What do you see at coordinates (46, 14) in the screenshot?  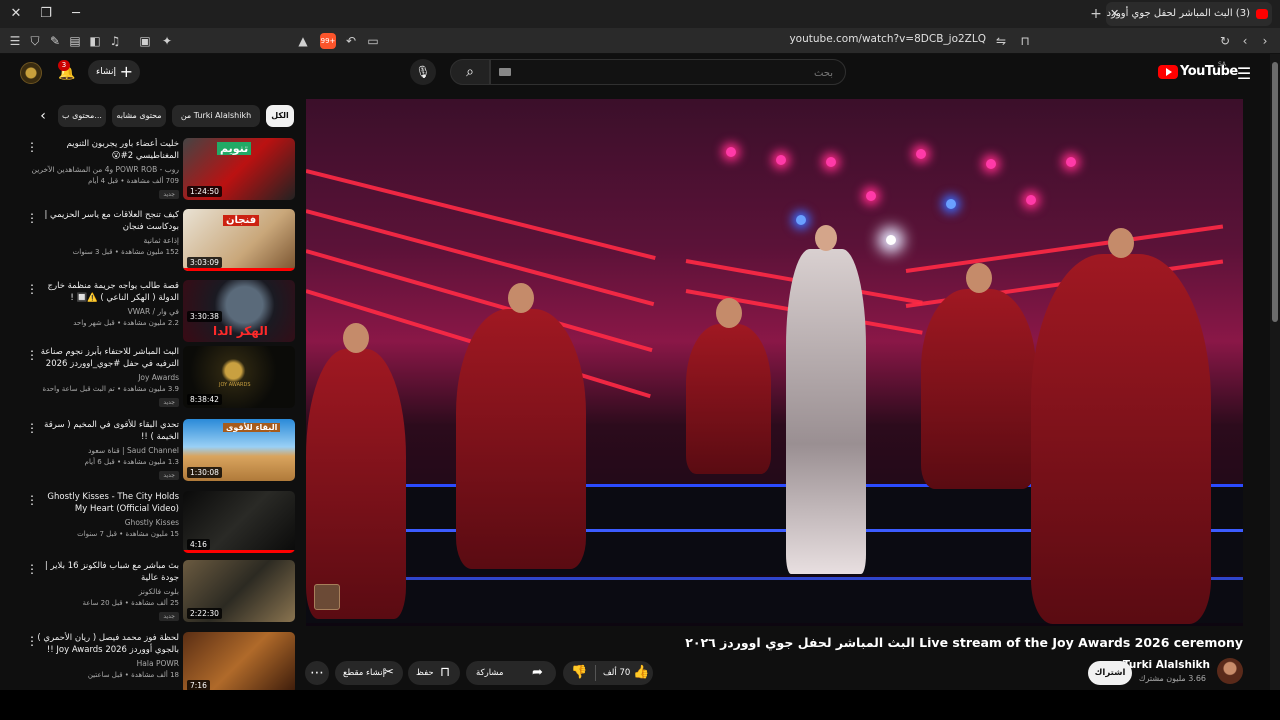 I see `window-maximize-icon: ❐` at bounding box center [46, 14].